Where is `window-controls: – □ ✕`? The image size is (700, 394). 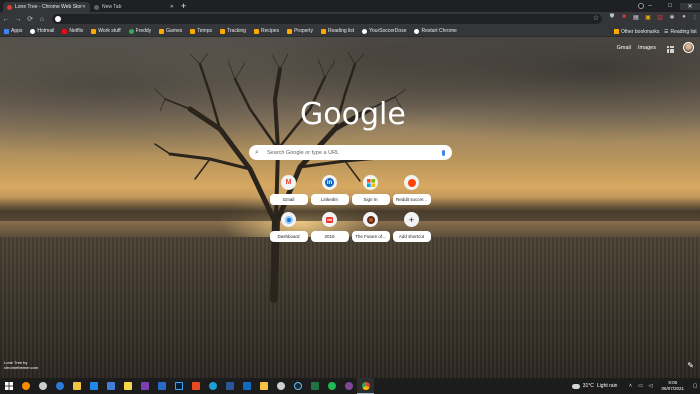 window-controls: – □ ✕ is located at coordinates (670, 6).